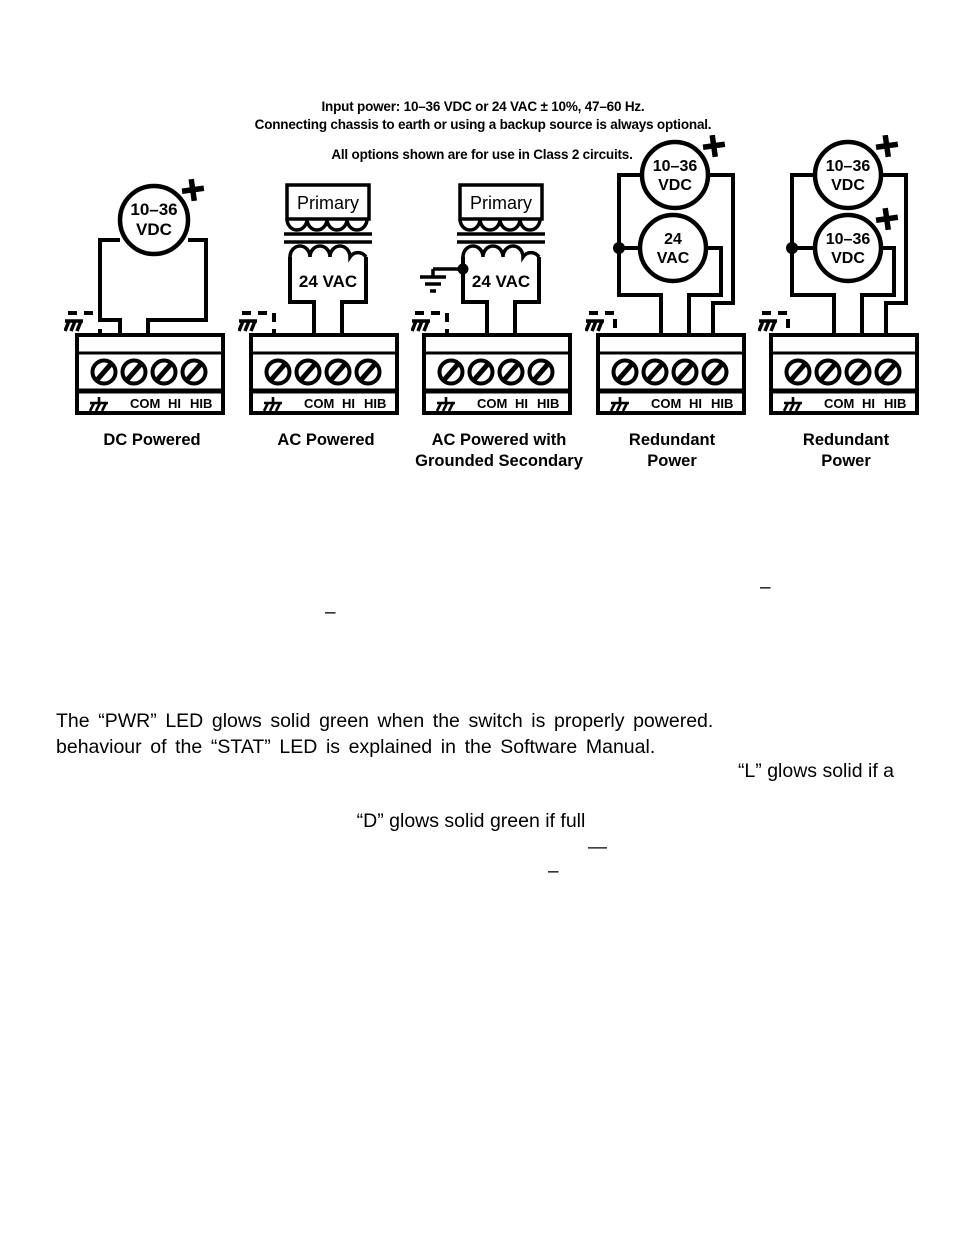  I want to click on caption-ac-powered-grounded-secondary: AC Powered with Grounded Secondary, so click(499, 451).